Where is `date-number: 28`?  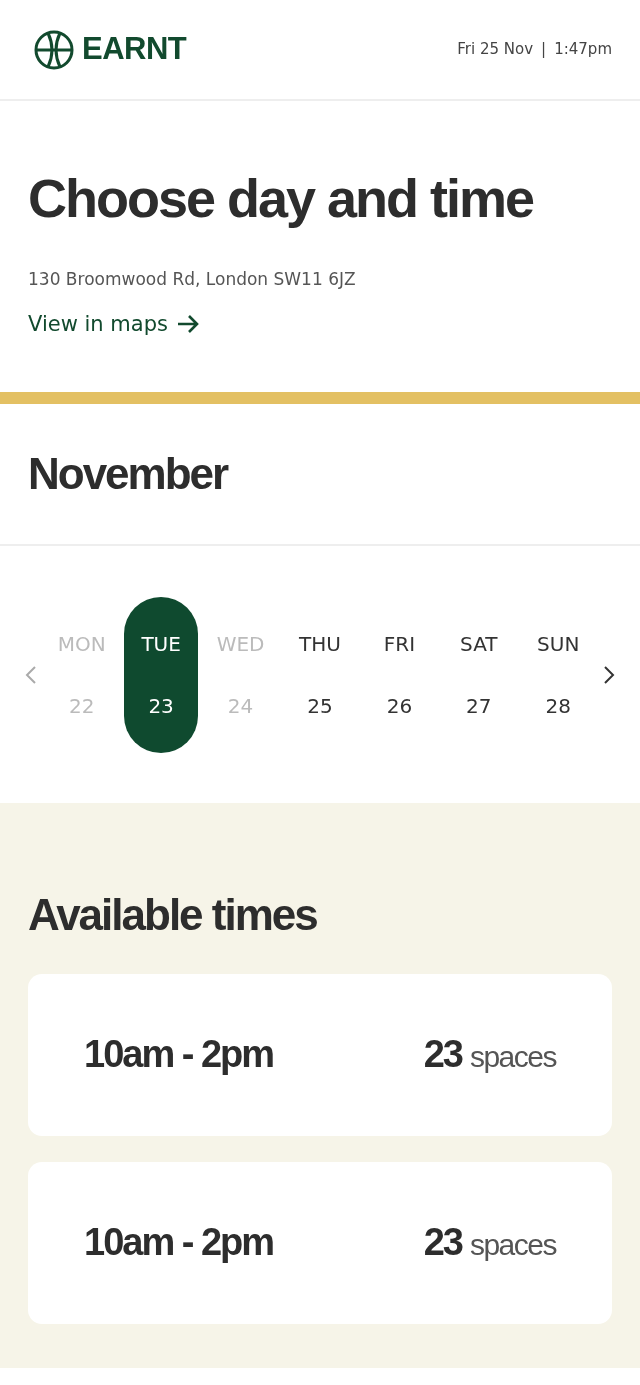
date-number: 28 is located at coordinates (558, 706).